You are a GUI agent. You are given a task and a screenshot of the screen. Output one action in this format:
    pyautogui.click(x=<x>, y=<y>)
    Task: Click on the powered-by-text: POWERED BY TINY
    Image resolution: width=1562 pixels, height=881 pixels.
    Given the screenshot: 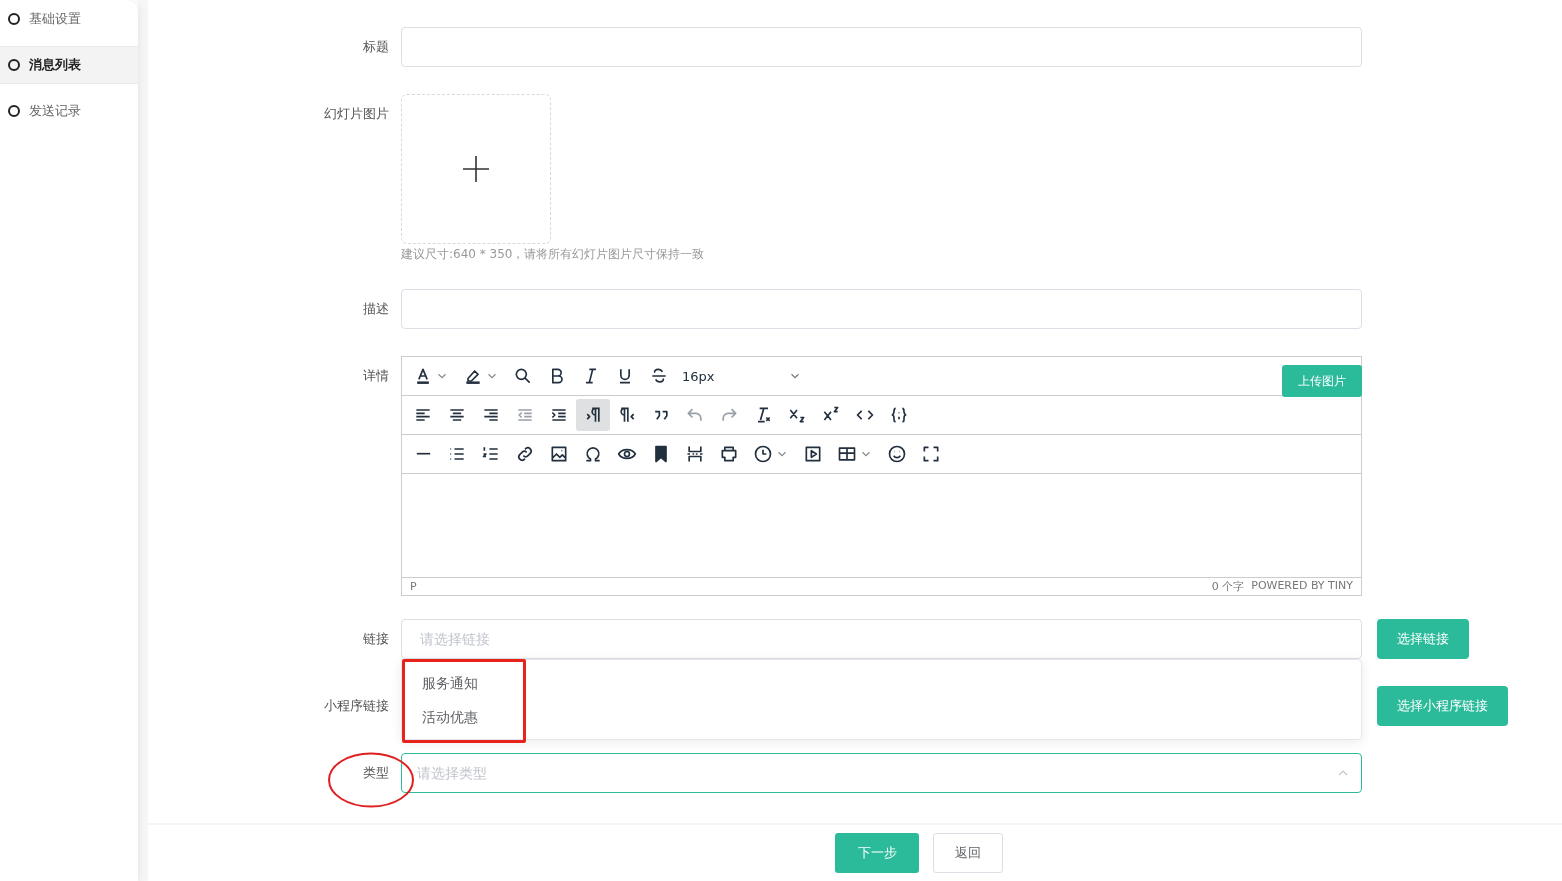 What is the action you would take?
    pyautogui.click(x=1302, y=586)
    